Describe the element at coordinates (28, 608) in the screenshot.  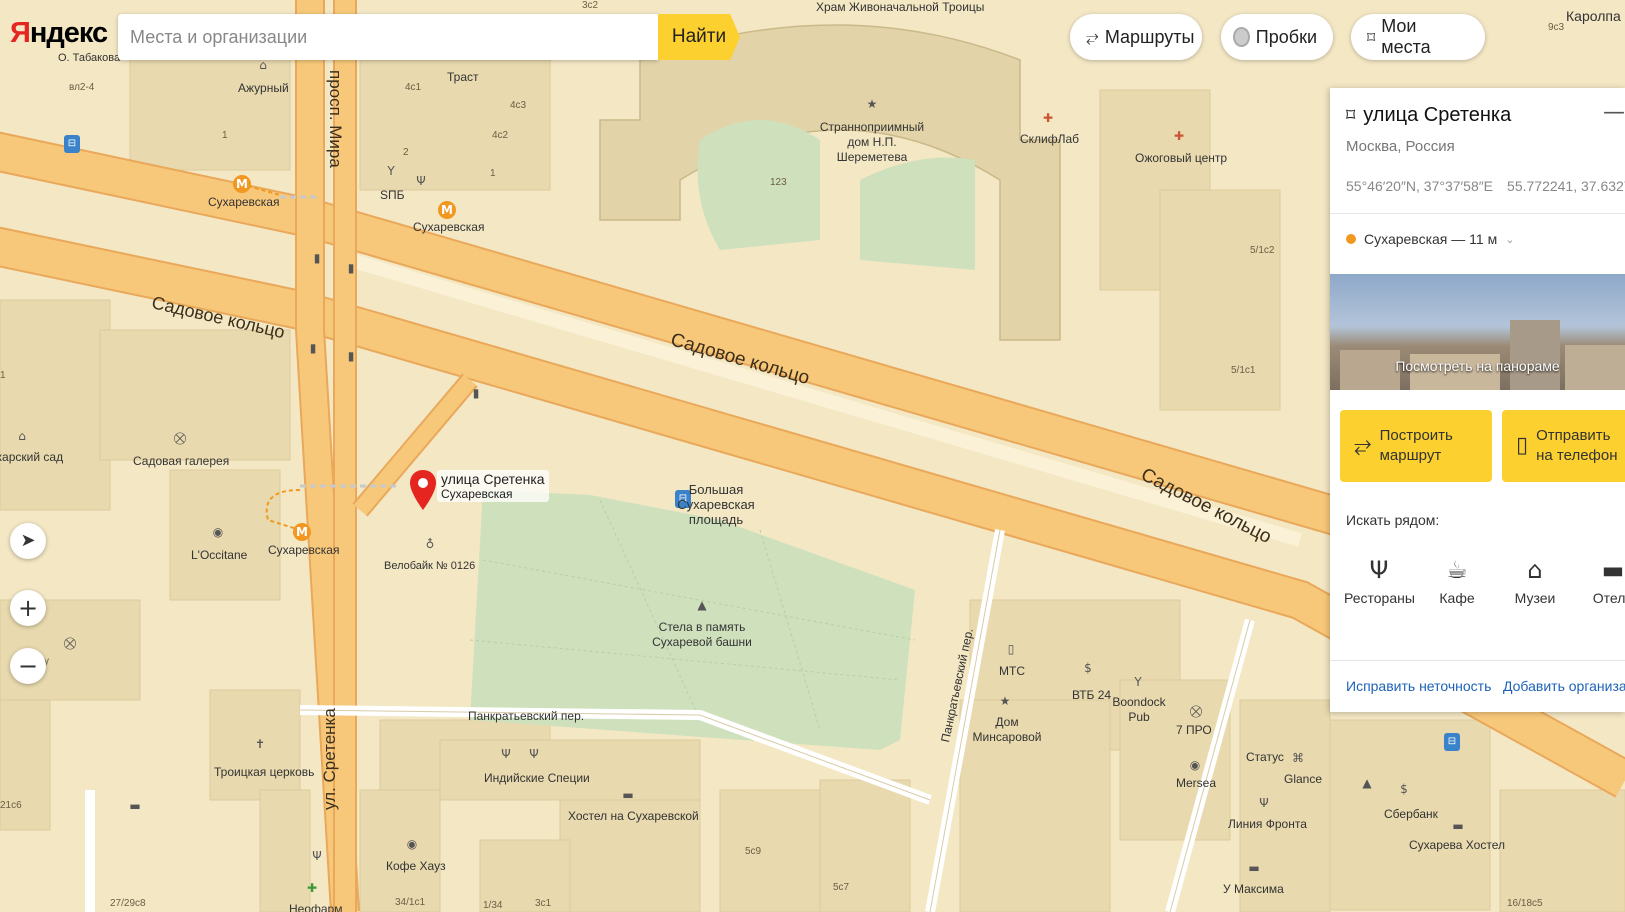
I see `zoom-in-button: +` at that location.